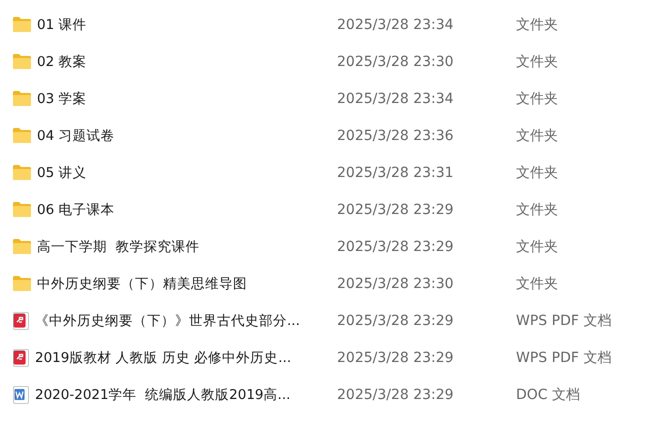 Image resolution: width=664 pixels, height=432 pixels. Describe the element at coordinates (332, 246) in the screenshot. I see `file-row: 高一下学期 教学探究课件 2025/3/28 23:29 文件夹` at that location.